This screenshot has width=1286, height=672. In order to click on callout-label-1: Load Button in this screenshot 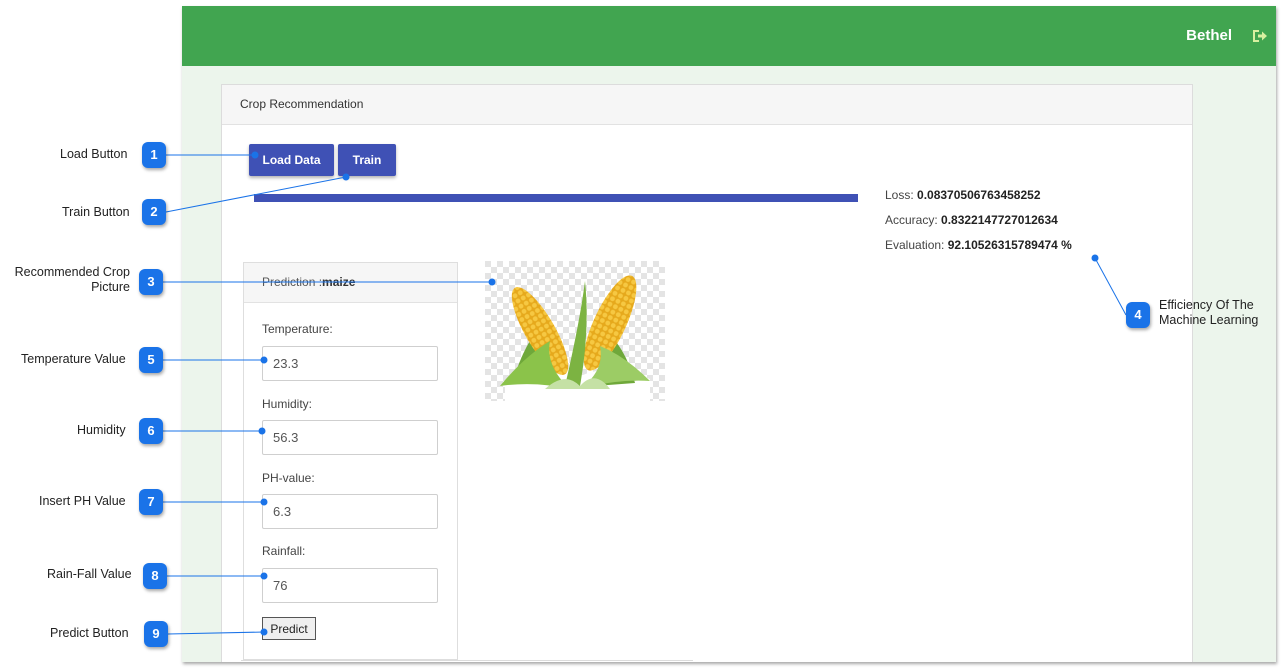, I will do `click(94, 154)`.